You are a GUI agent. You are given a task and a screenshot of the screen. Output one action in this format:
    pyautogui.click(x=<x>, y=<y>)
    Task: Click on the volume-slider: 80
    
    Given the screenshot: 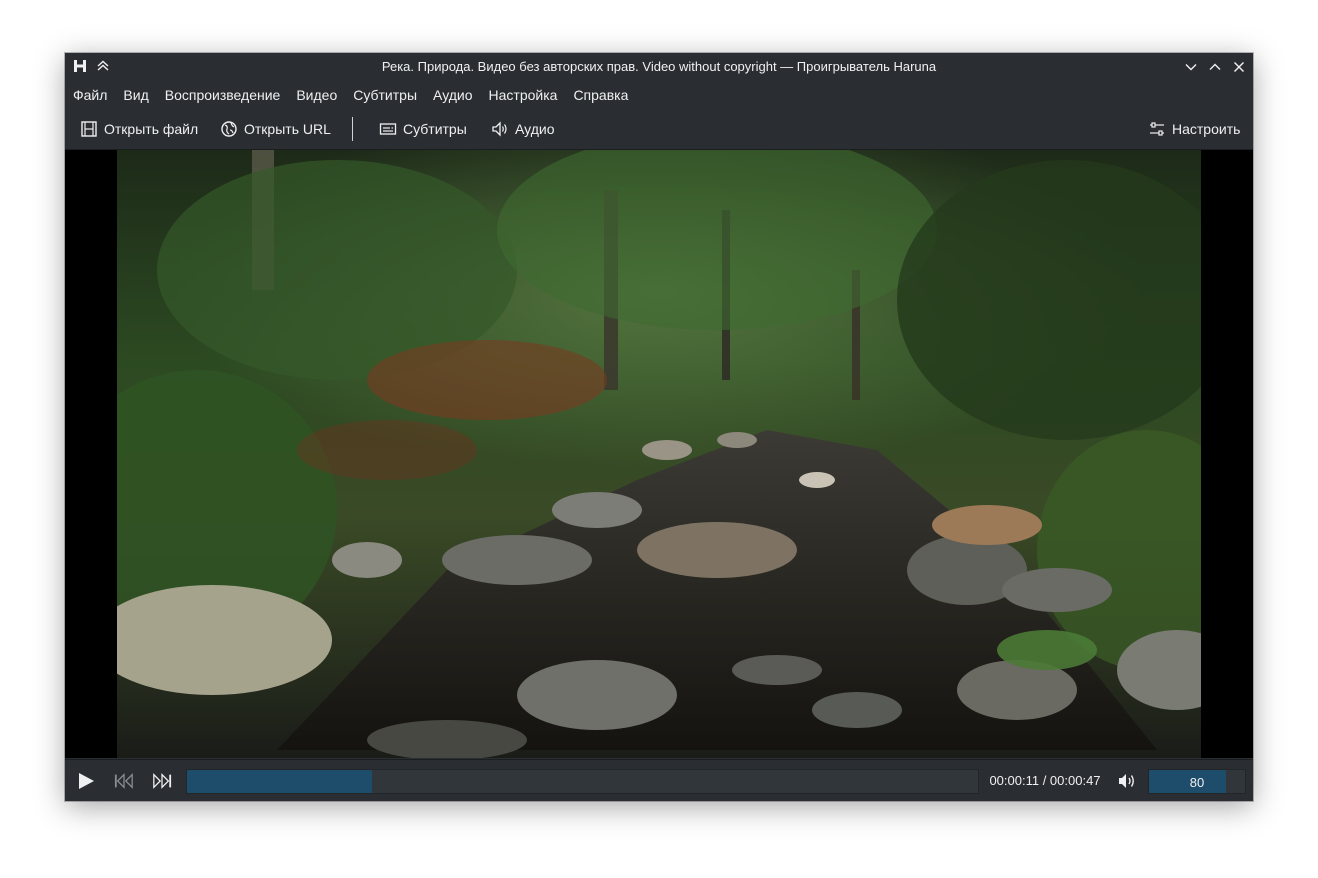 What is the action you would take?
    pyautogui.click(x=1197, y=781)
    